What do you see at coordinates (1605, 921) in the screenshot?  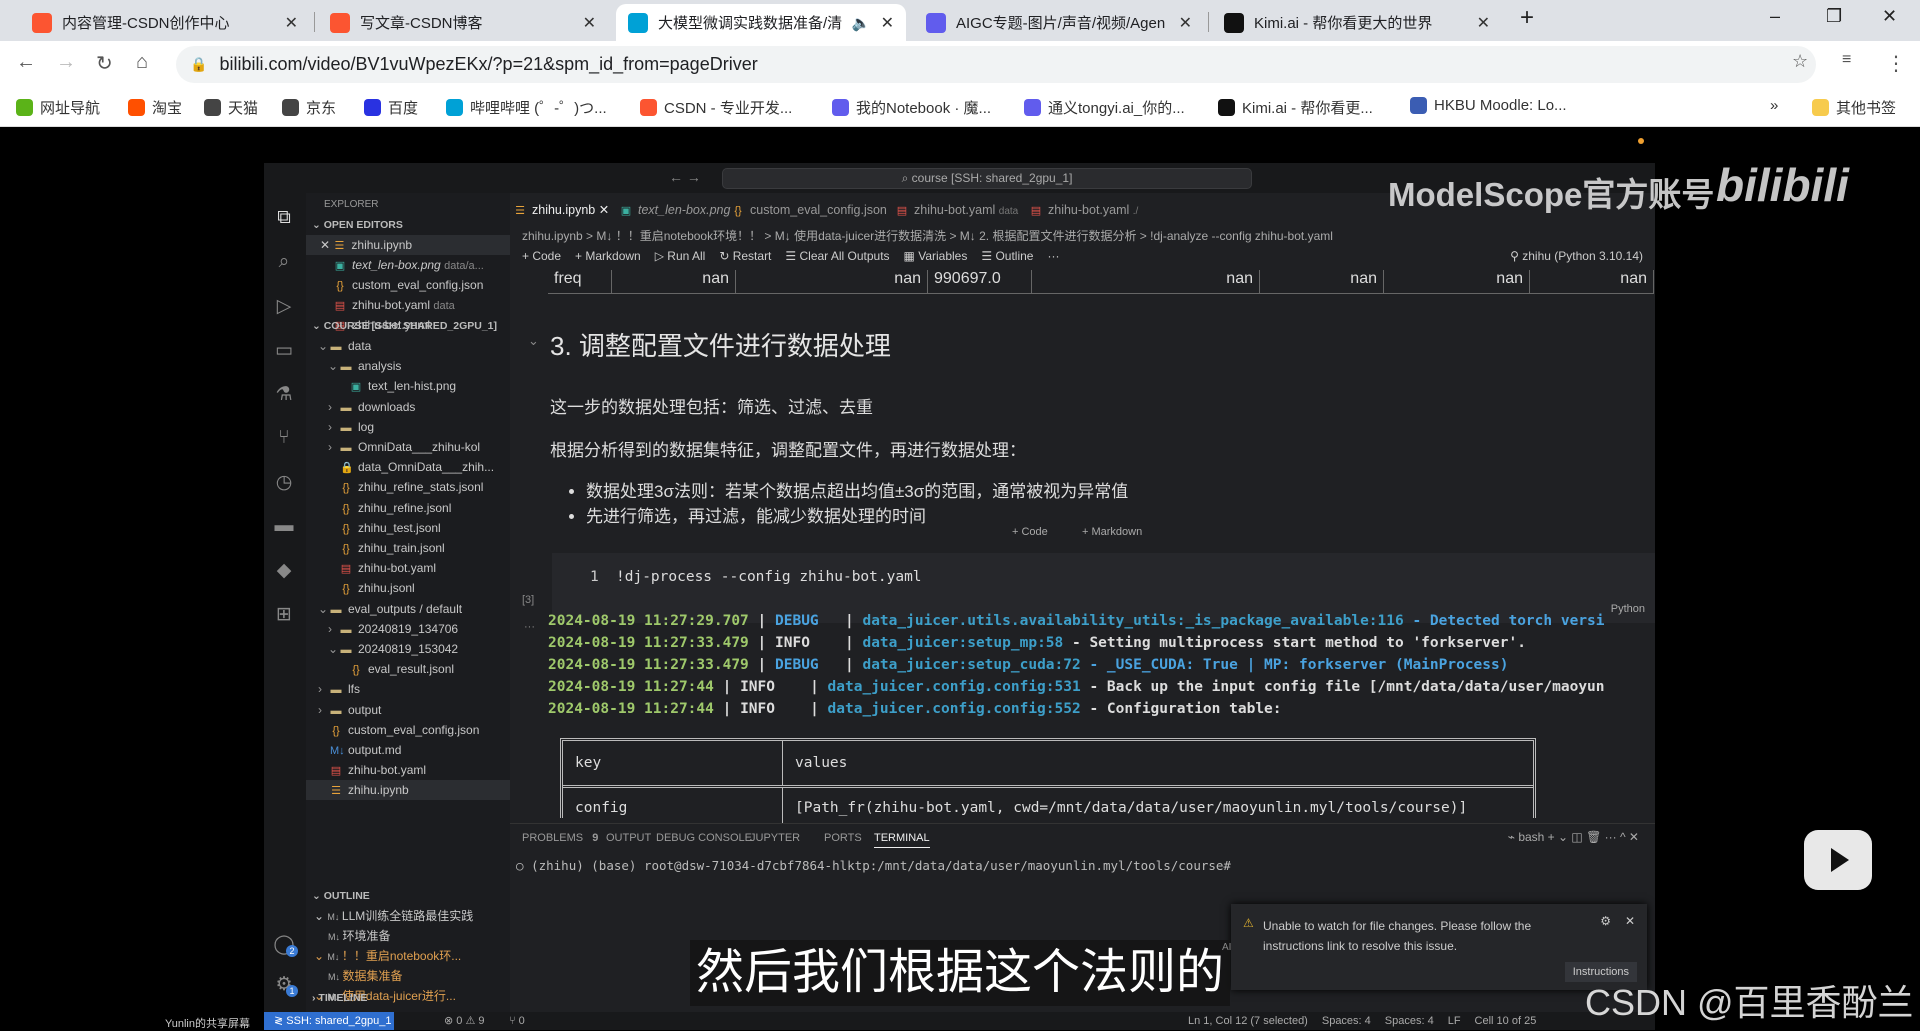 I see `notification-settings-icon: ⚙` at bounding box center [1605, 921].